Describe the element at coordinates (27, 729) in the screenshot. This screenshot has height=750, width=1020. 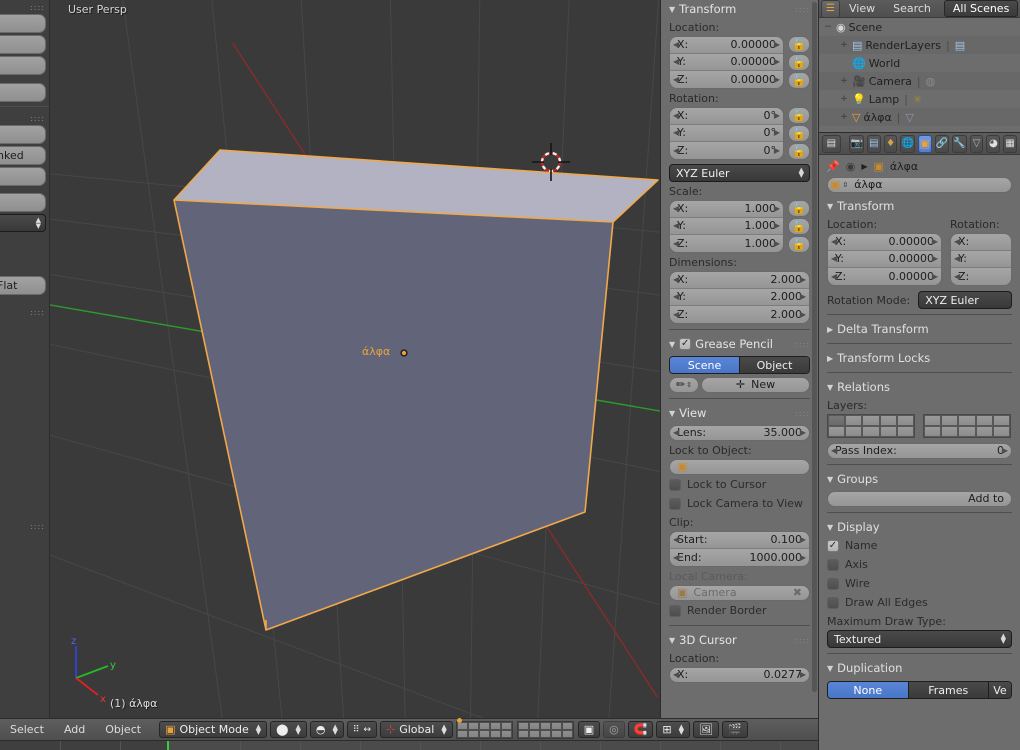
I see `viewport-menu-select: Select` at that location.